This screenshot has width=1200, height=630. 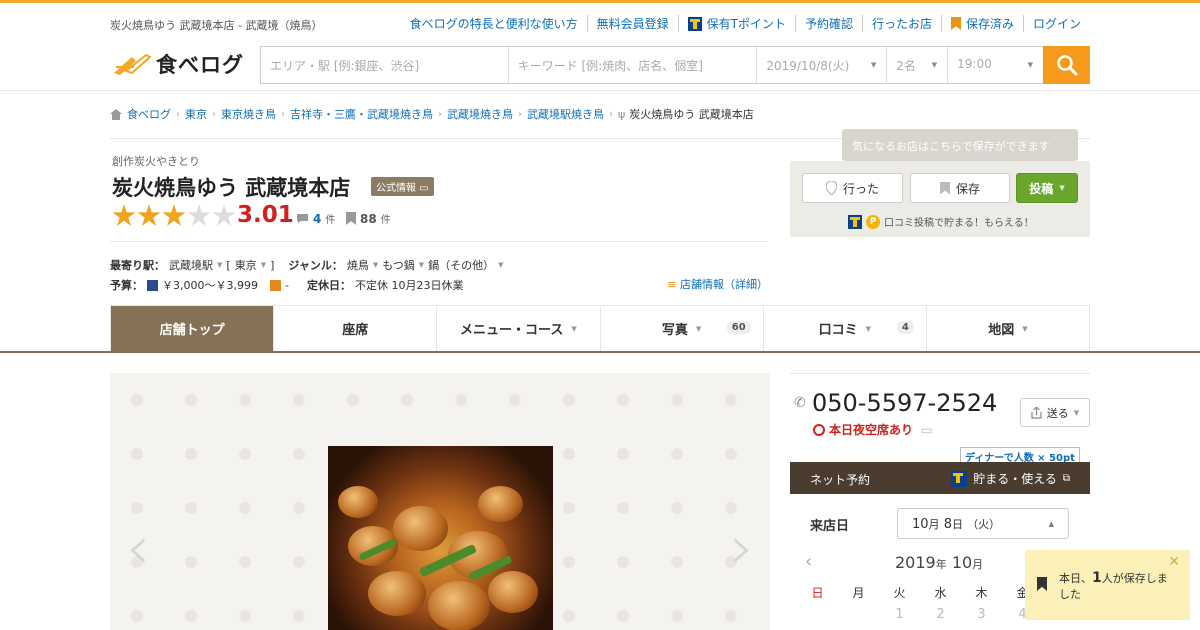 I want to click on date-month: 10, so click(x=920, y=524).